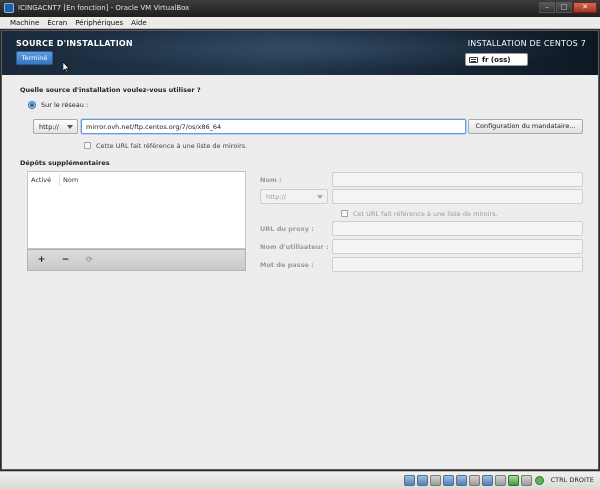 The image size is (600, 489). What do you see at coordinates (294, 196) in the screenshot?
I see `repo-protocol-select: http://` at bounding box center [294, 196].